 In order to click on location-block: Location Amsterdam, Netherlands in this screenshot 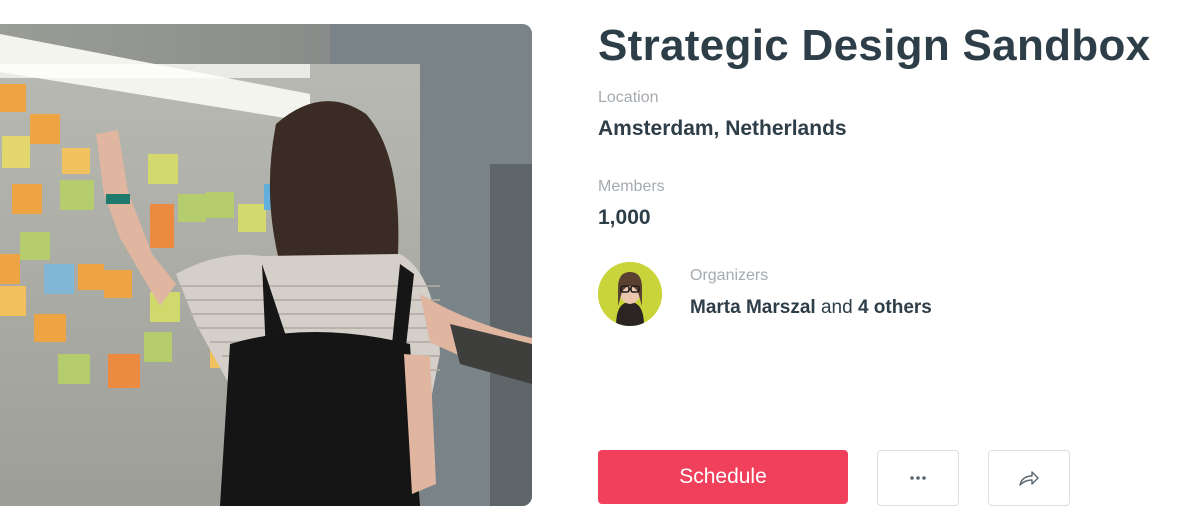, I will do `click(722, 115)`.